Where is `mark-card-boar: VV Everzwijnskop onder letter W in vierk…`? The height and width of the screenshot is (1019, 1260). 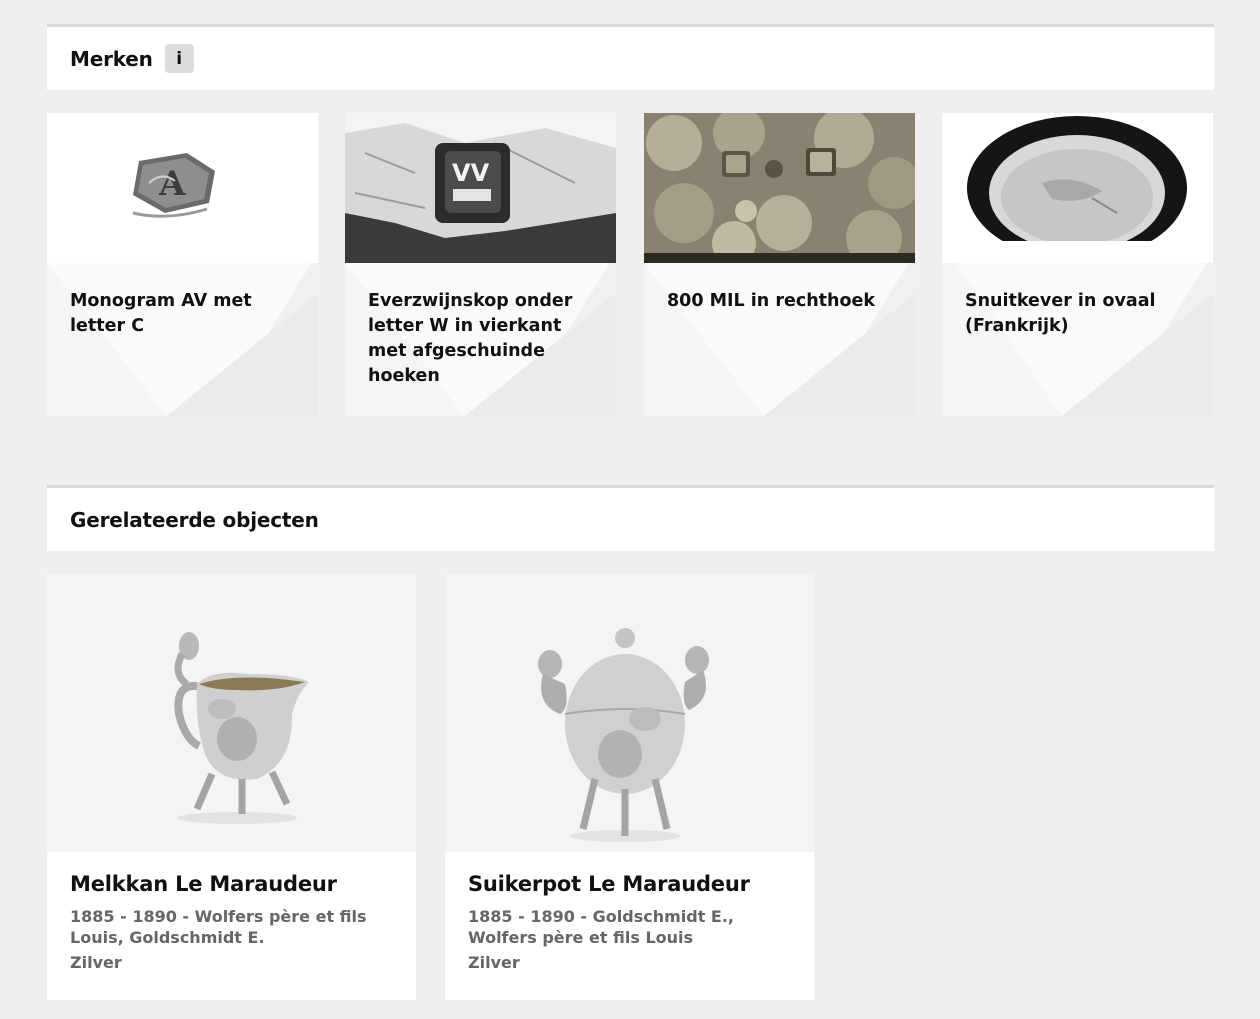
mark-card-boar: VV Everzwijnskop onder letter W in vierk… is located at coordinates (480, 264).